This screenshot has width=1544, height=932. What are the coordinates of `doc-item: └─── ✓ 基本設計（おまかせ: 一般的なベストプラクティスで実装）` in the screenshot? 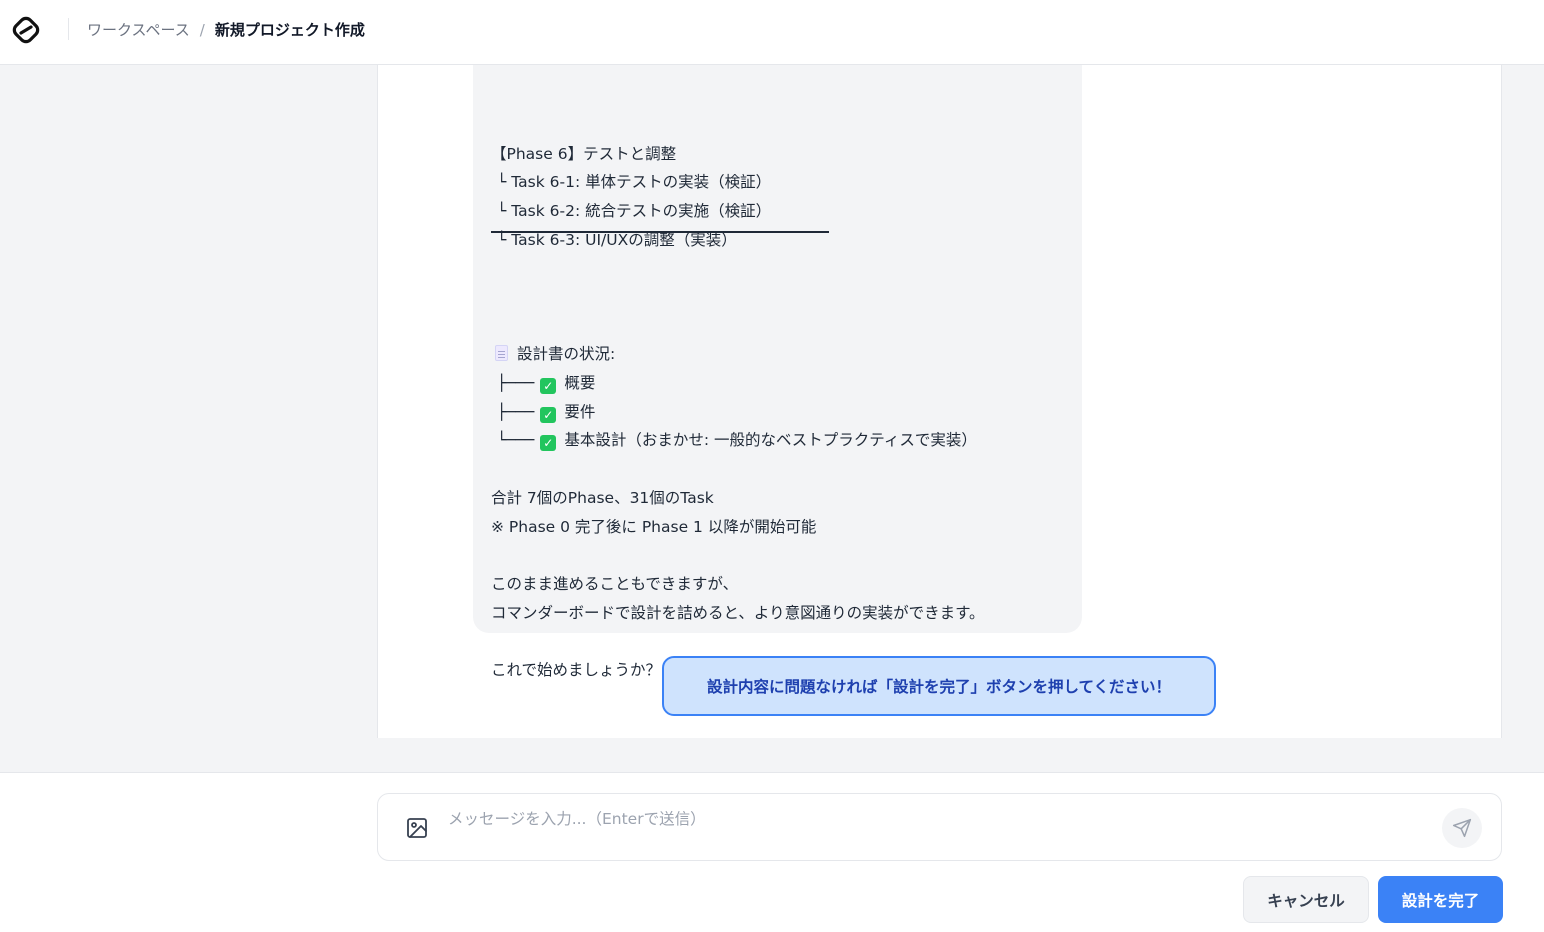 It's located at (737, 440).